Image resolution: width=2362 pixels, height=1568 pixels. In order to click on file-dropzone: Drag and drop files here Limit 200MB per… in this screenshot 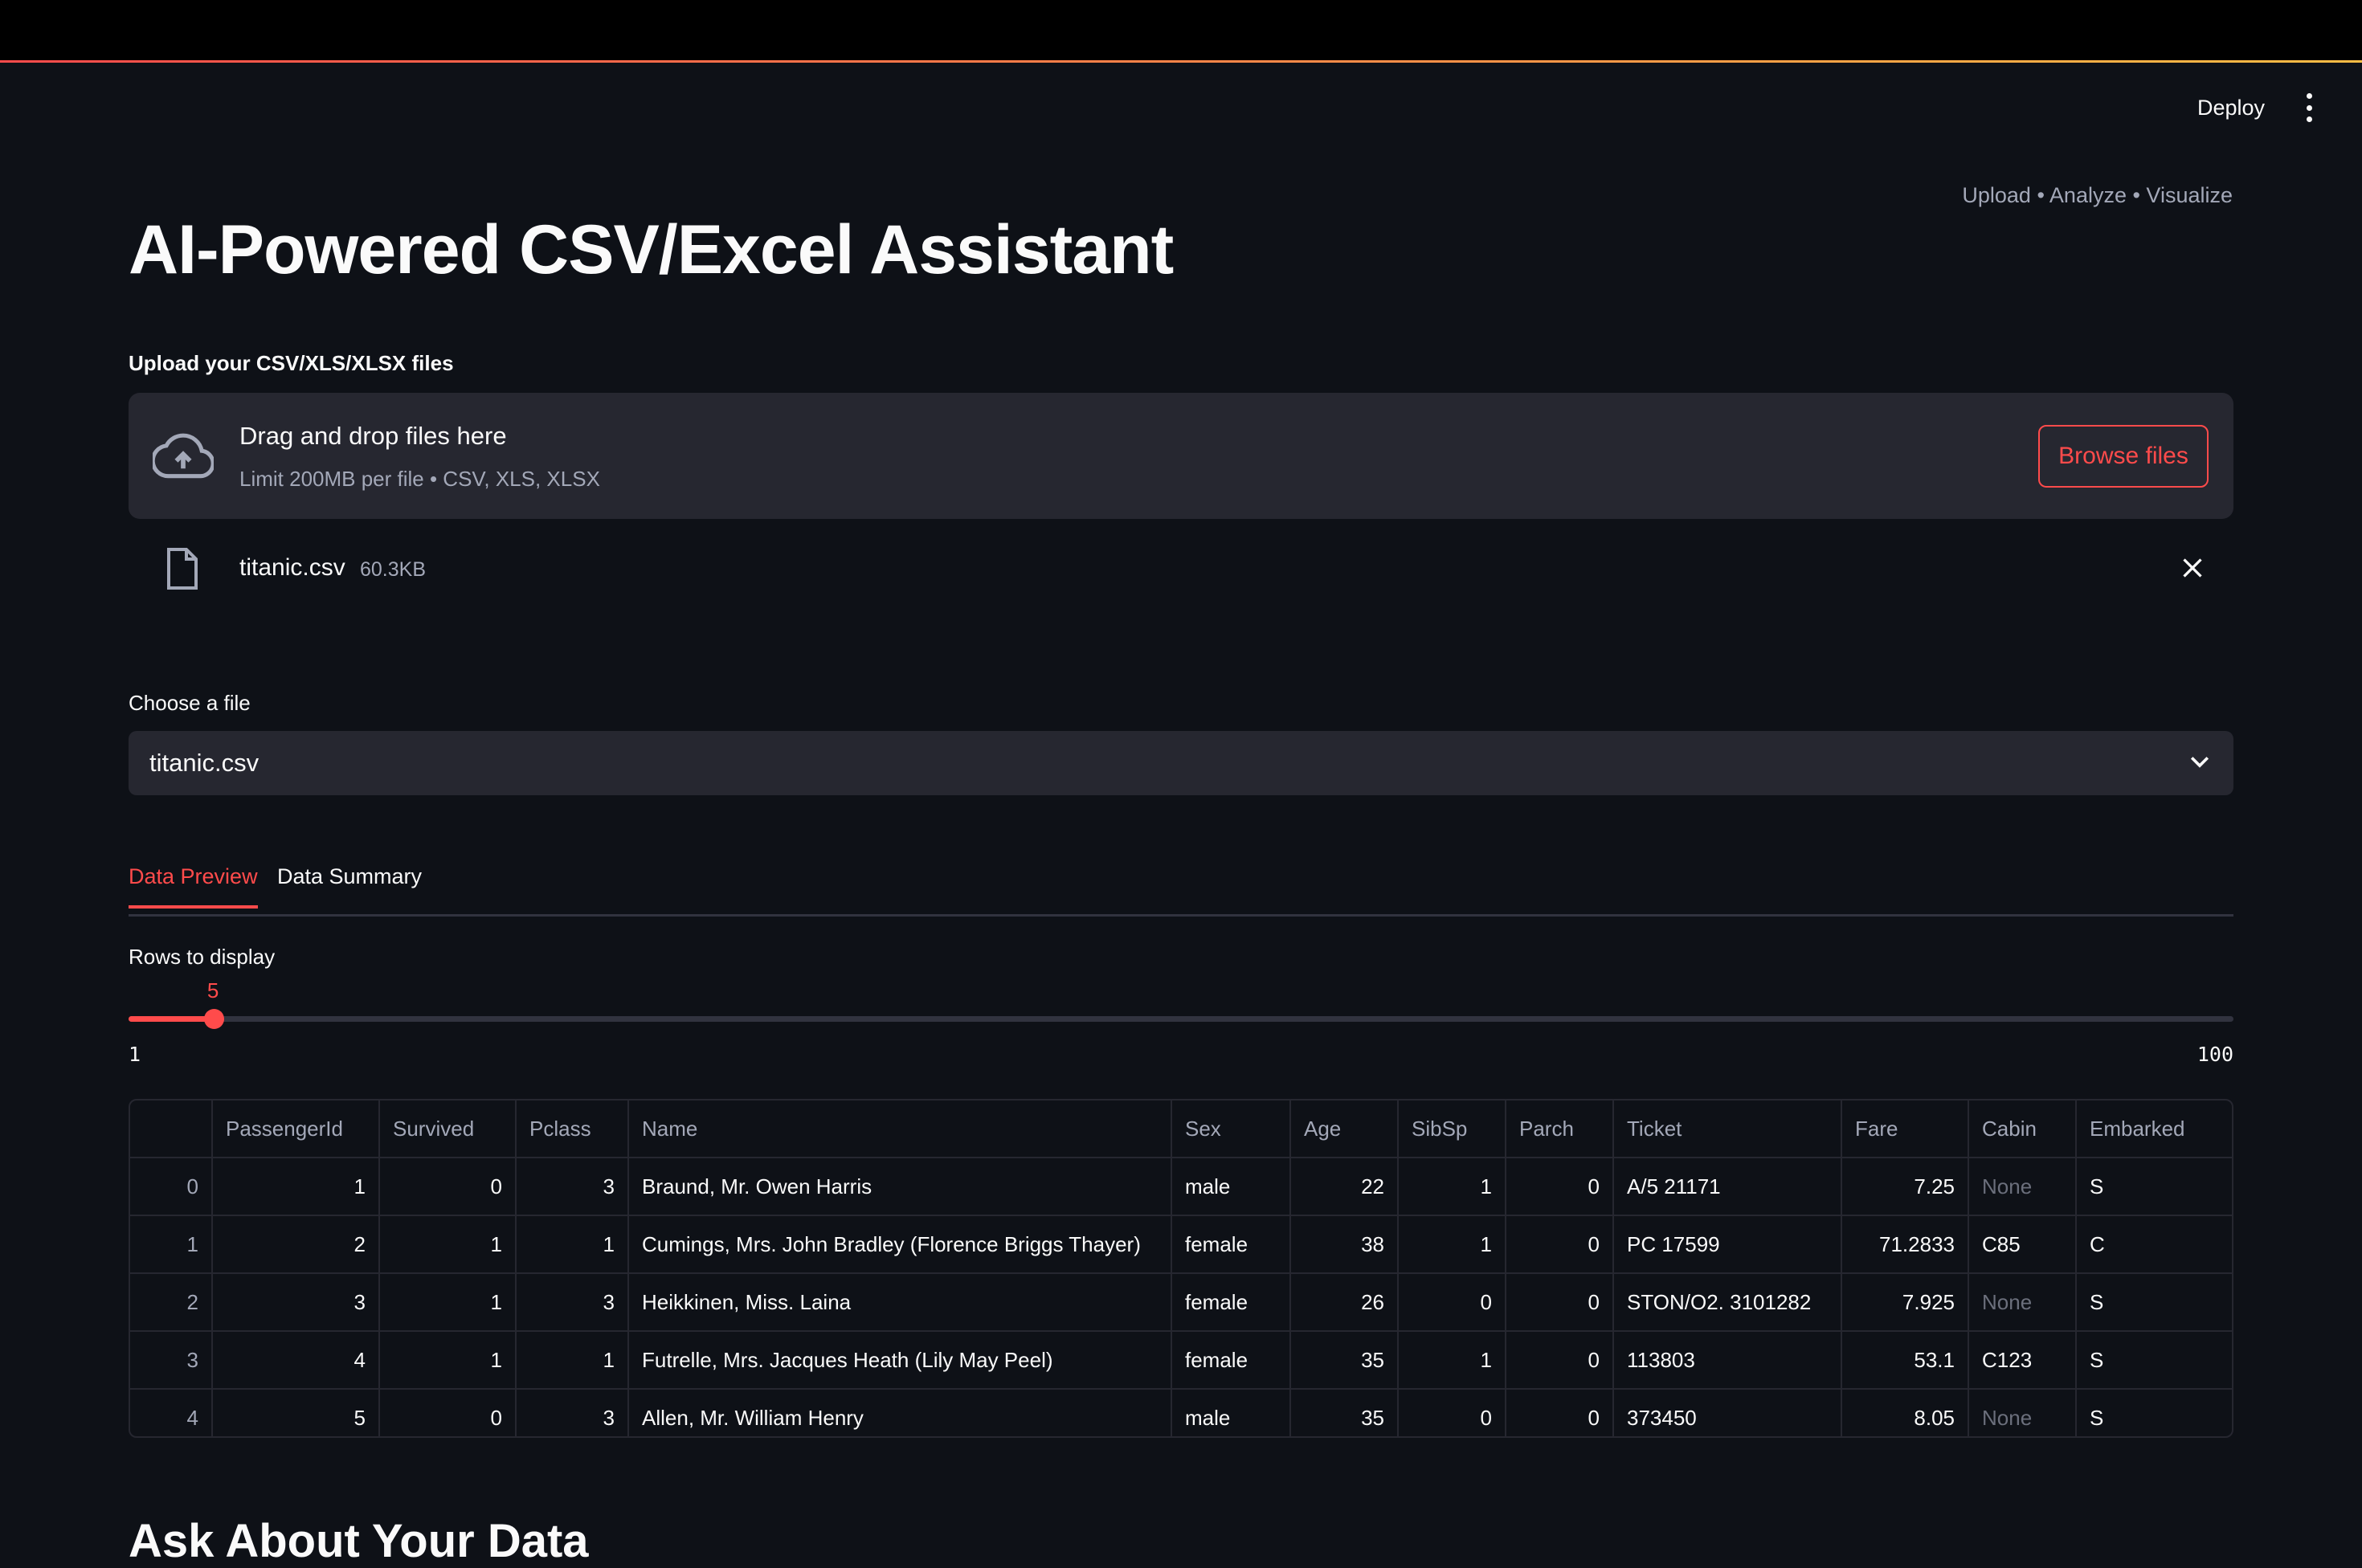, I will do `click(1181, 456)`.